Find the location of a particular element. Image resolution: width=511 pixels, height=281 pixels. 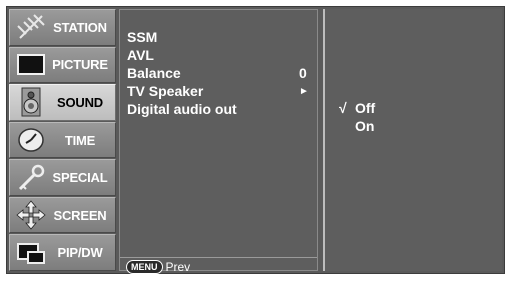

sidebar-item-station: STATION is located at coordinates (62, 27).